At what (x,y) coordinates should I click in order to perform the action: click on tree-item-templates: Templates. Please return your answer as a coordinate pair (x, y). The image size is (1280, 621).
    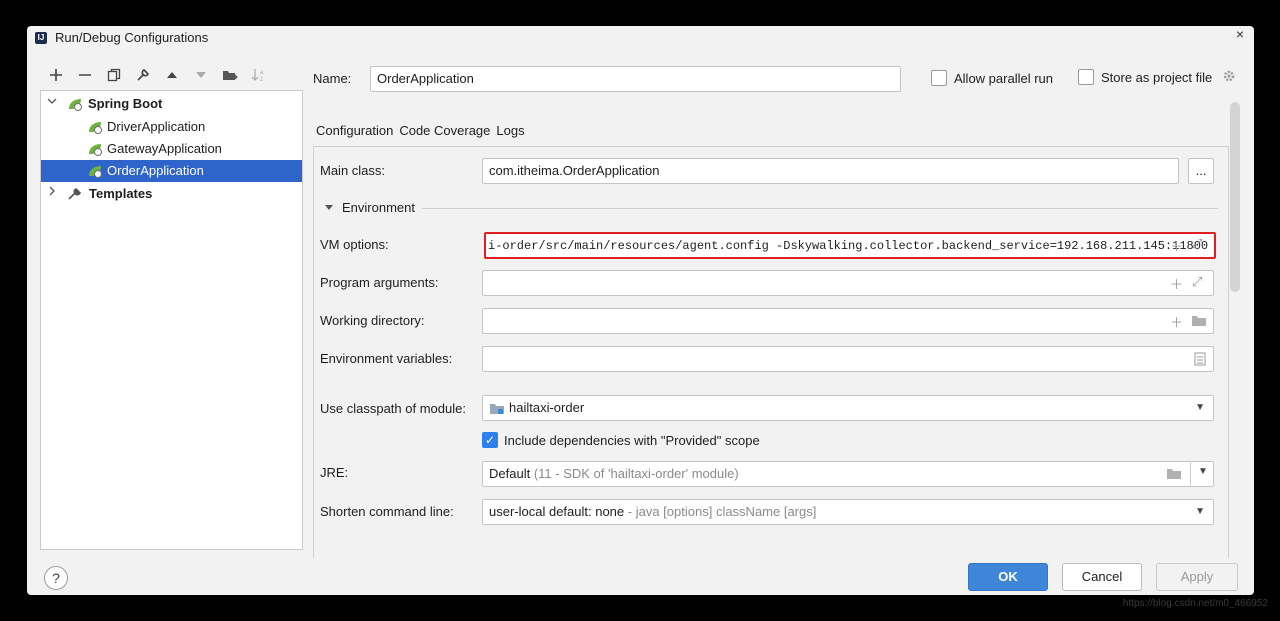
    Looking at the image, I should click on (171, 194).